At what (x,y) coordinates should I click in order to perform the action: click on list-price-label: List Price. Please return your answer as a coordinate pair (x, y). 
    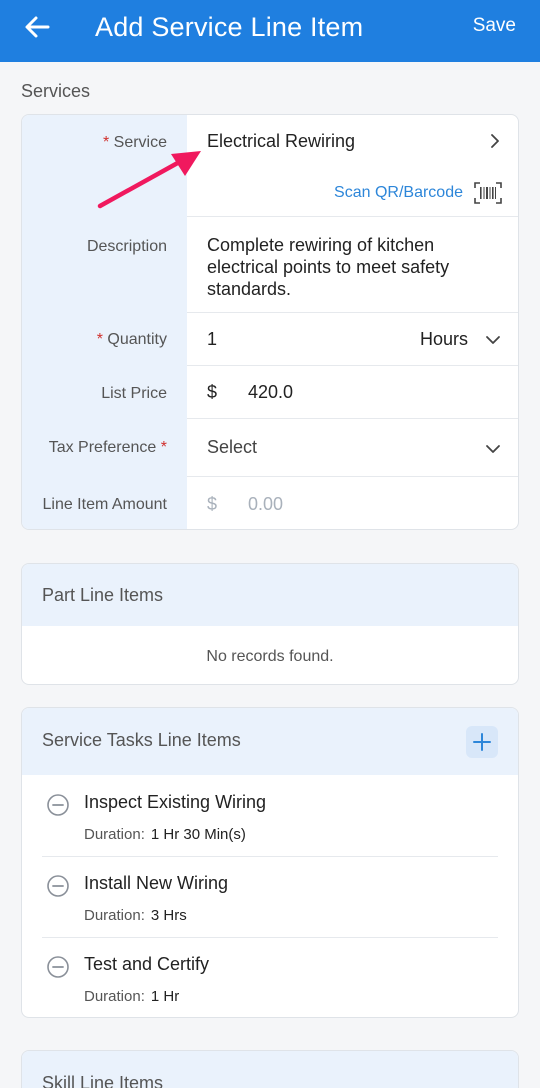
    Looking at the image, I should click on (134, 393).